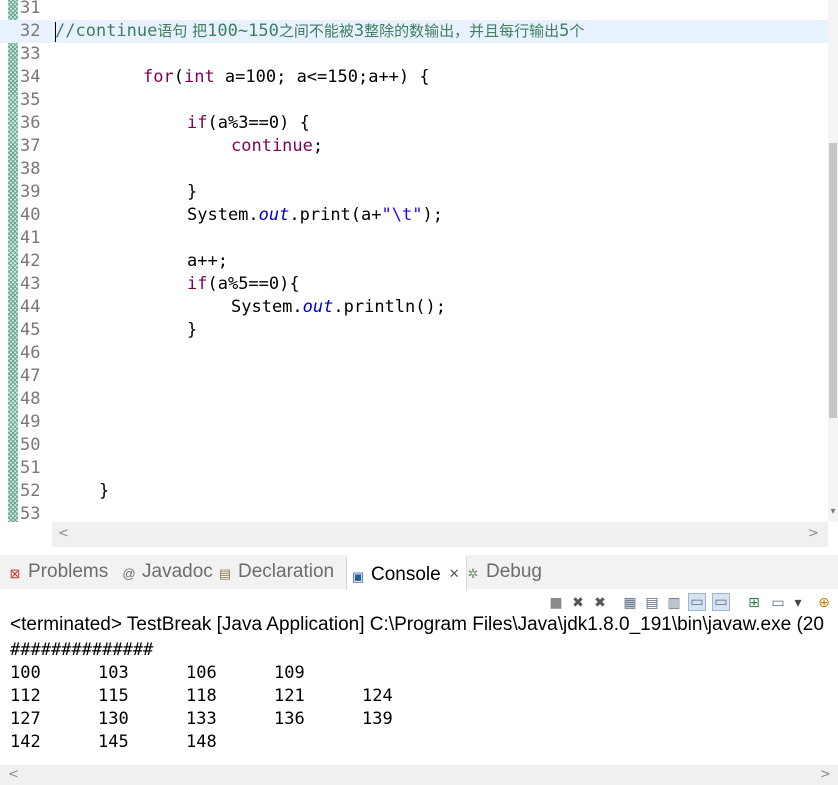 The width and height of the screenshot is (838, 785). What do you see at coordinates (30, 100) in the screenshot?
I see `line-number: 35` at bounding box center [30, 100].